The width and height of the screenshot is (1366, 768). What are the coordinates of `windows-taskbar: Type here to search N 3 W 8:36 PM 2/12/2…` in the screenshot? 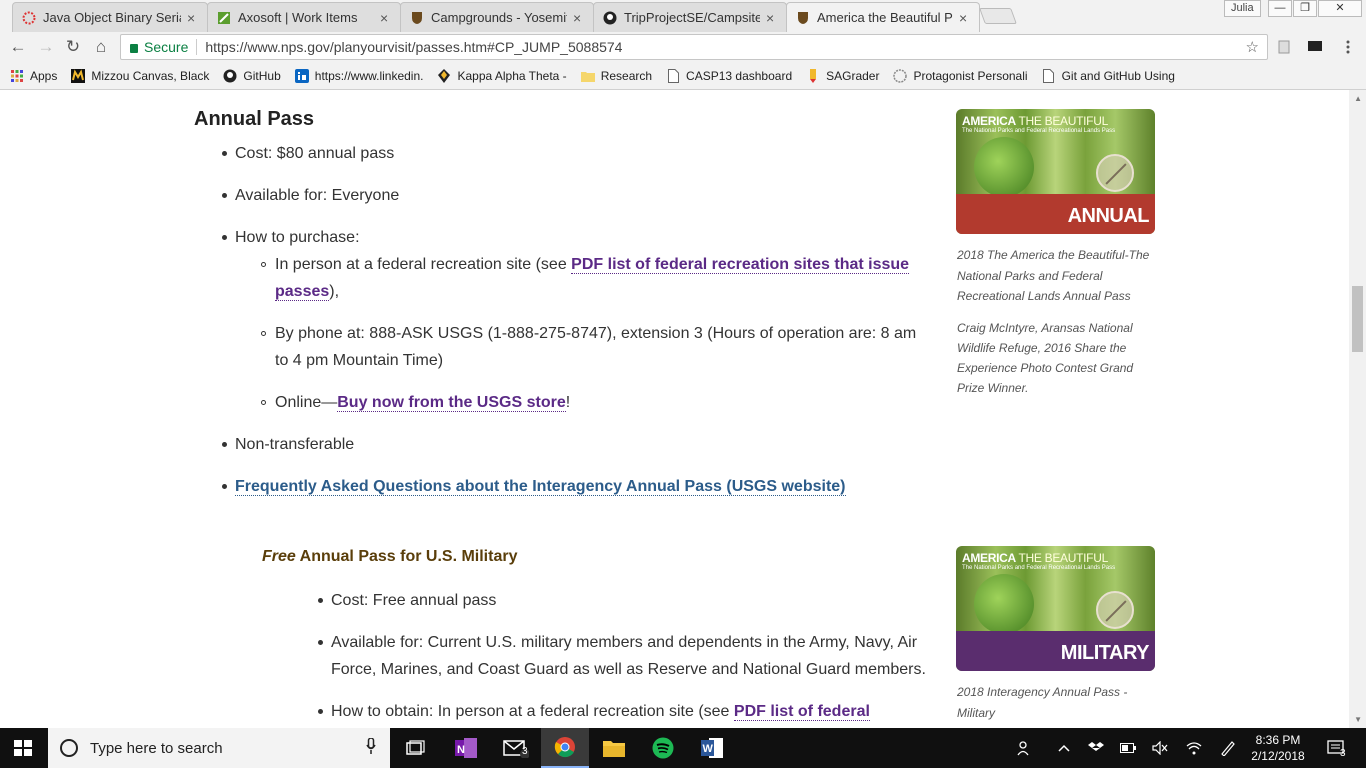 It's located at (683, 748).